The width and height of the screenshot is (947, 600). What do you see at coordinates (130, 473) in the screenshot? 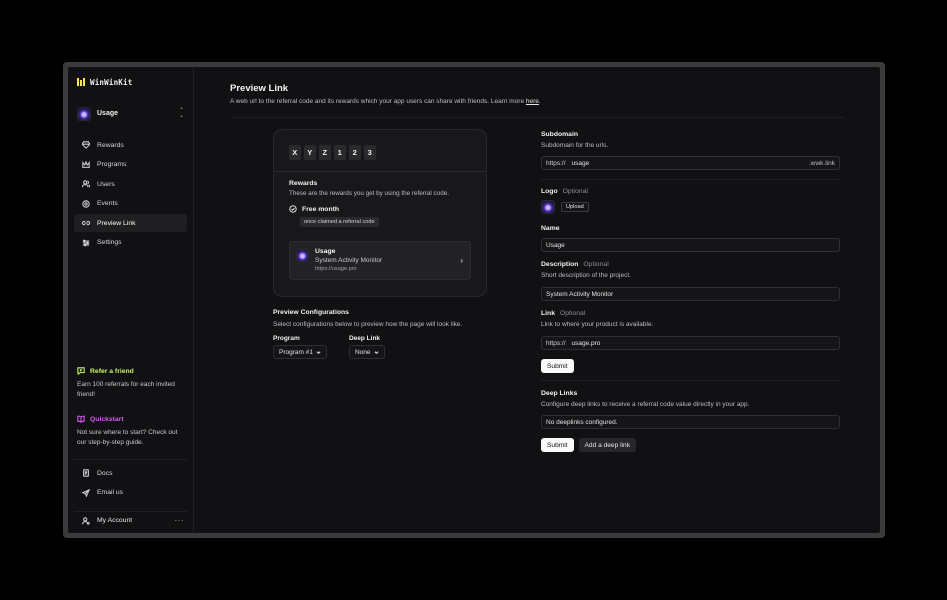
I see `sidebar-item-docs: Docs` at bounding box center [130, 473].